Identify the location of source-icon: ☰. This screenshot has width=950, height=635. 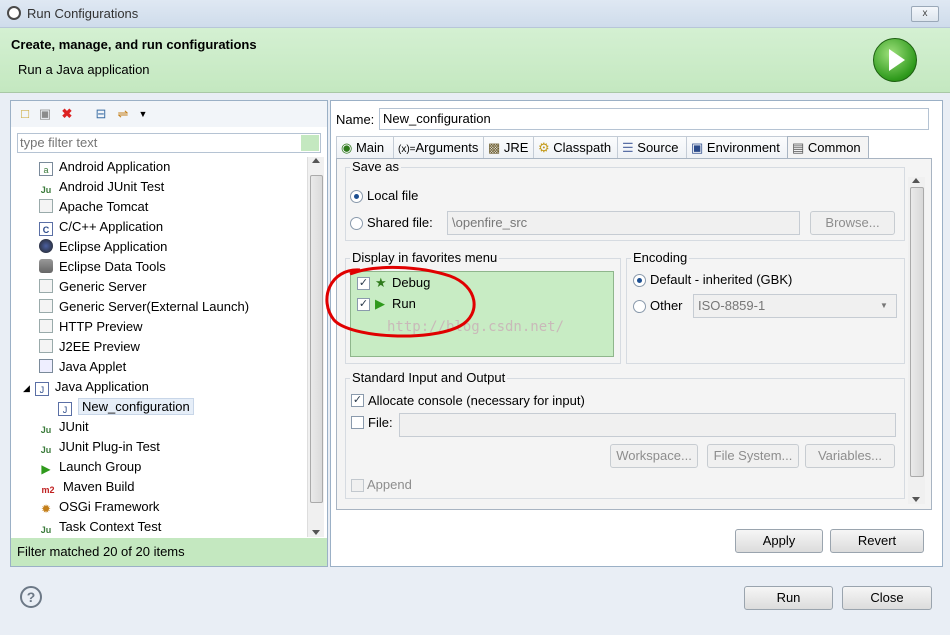
(628, 147).